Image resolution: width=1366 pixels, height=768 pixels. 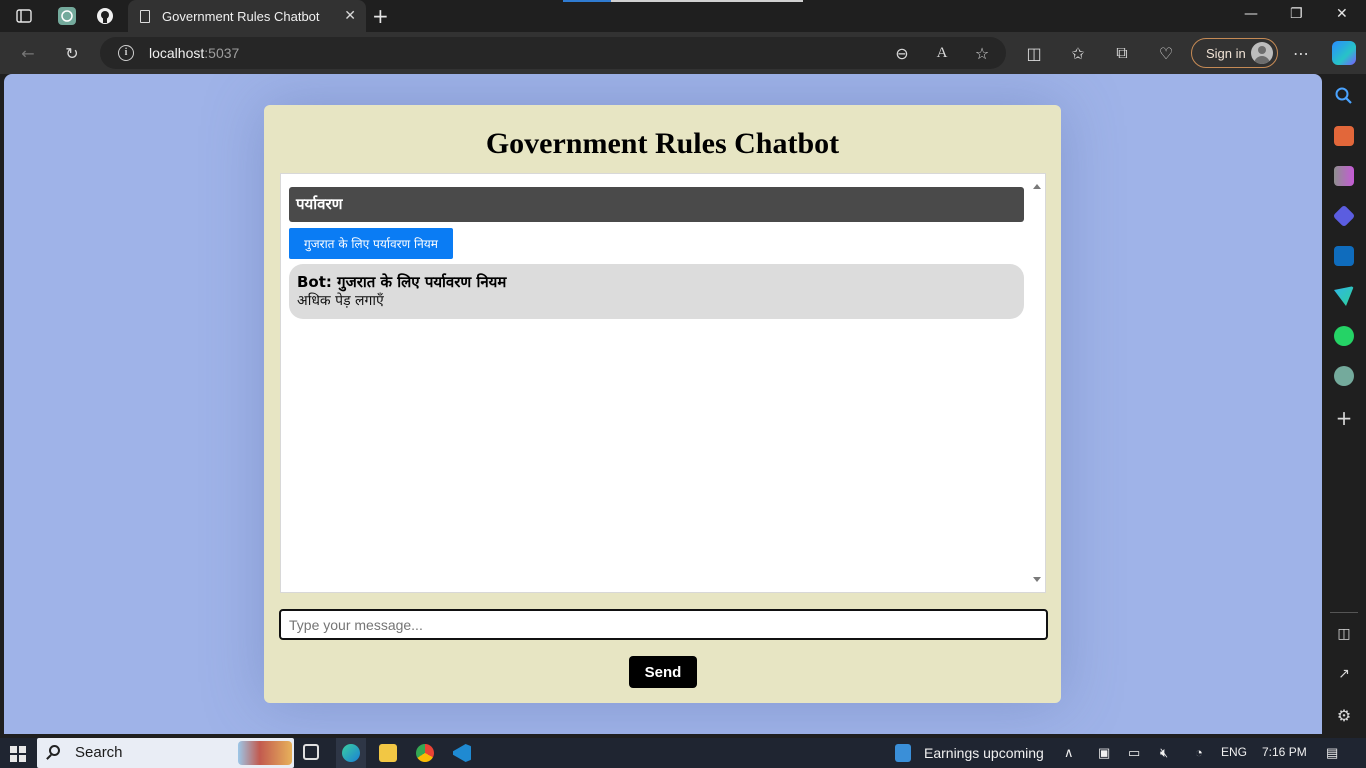 What do you see at coordinates (350, 16) in the screenshot?
I see `close-tab-icon: ✕` at bounding box center [350, 16].